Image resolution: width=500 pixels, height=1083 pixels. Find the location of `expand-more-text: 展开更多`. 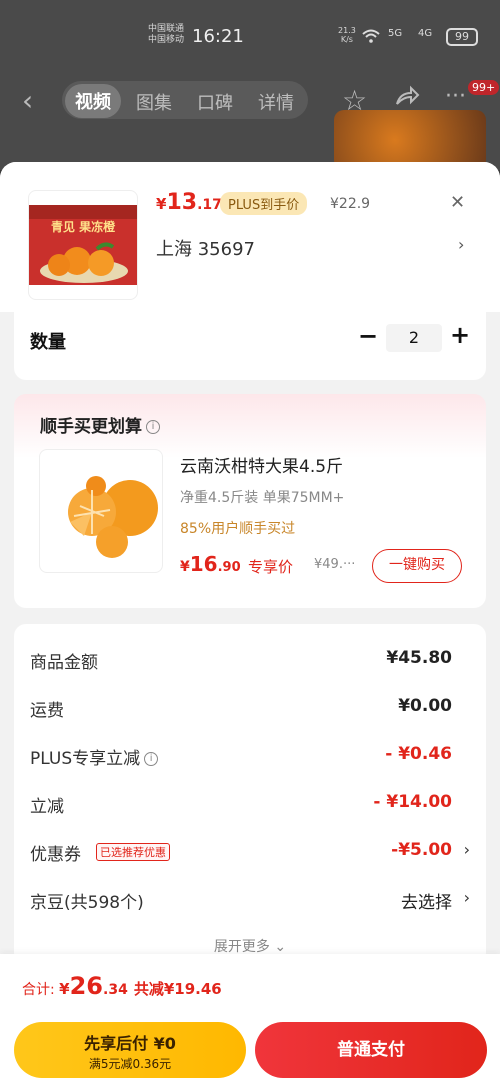

expand-more-text: 展开更多 is located at coordinates (241, 947).